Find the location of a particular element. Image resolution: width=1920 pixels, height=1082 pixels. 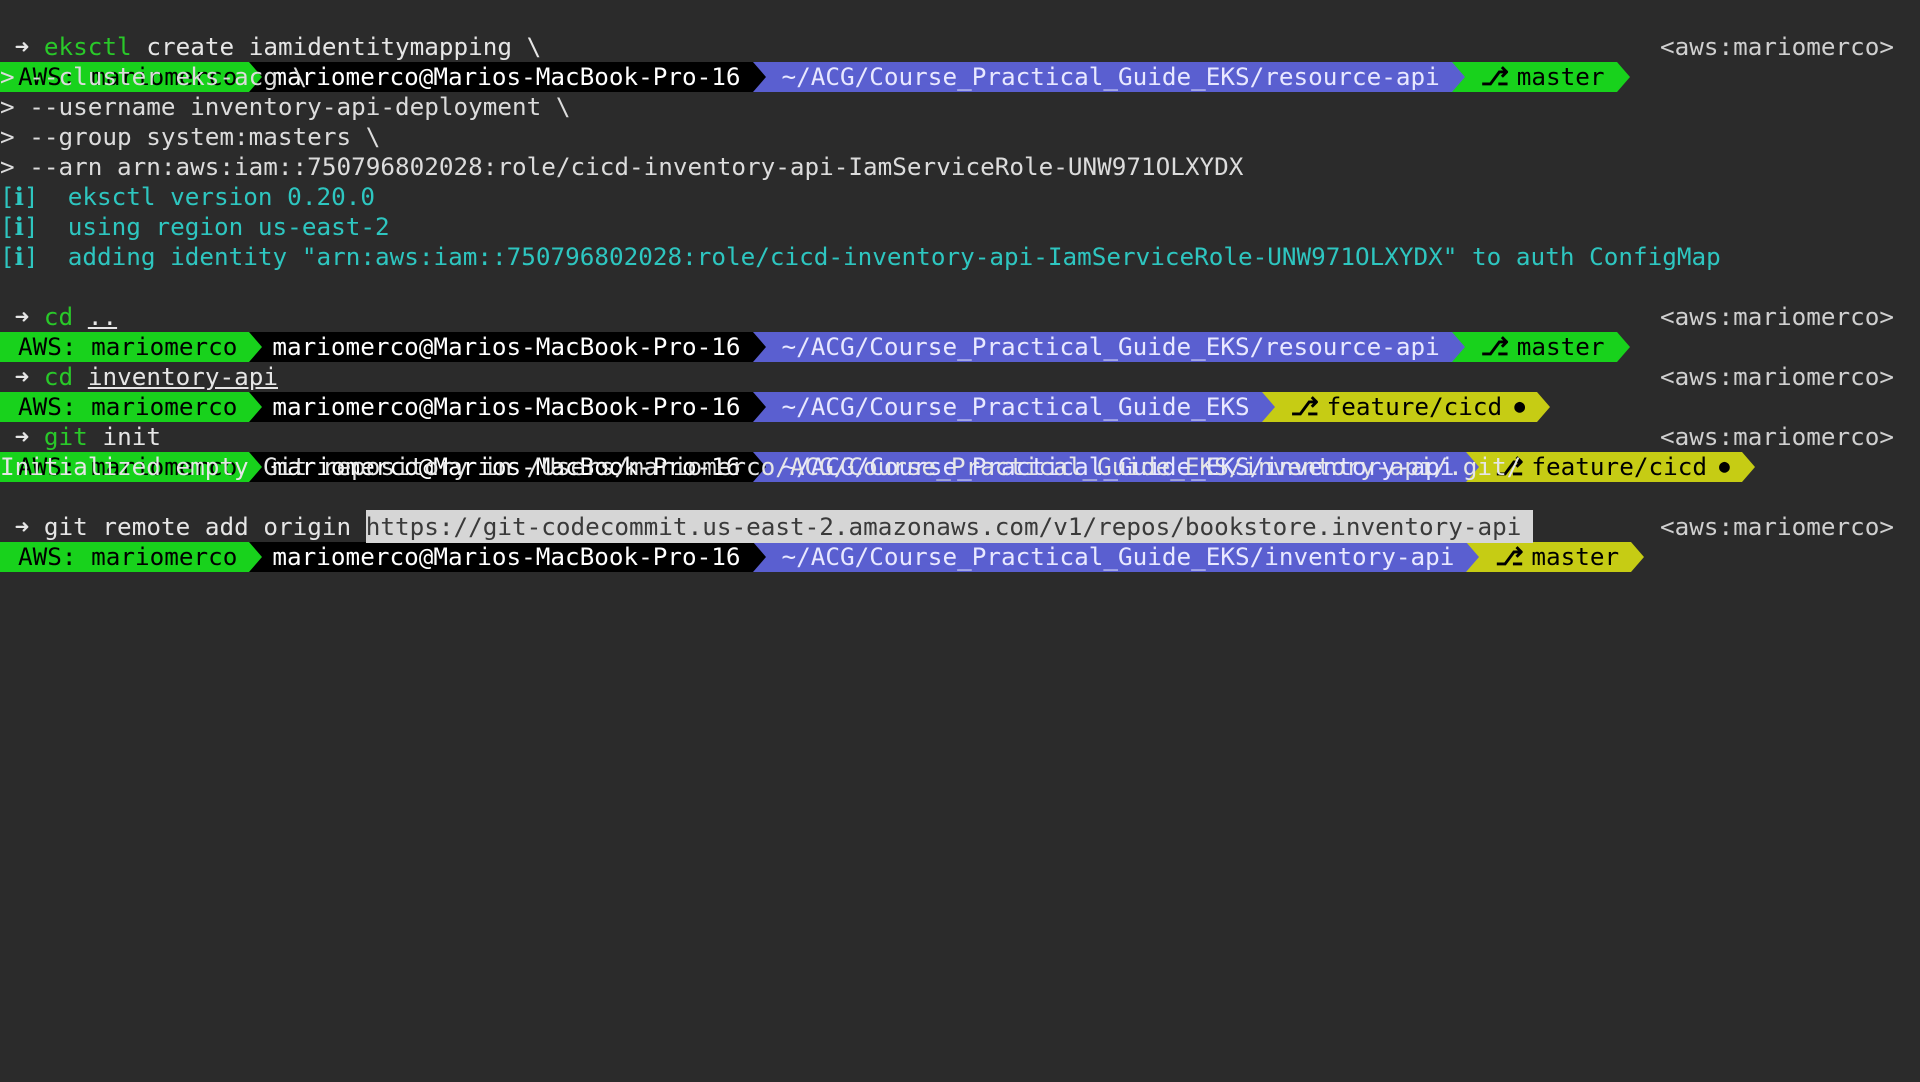

command-line: ➜ git init <aws:mariomerco> is located at coordinates (960, 437).